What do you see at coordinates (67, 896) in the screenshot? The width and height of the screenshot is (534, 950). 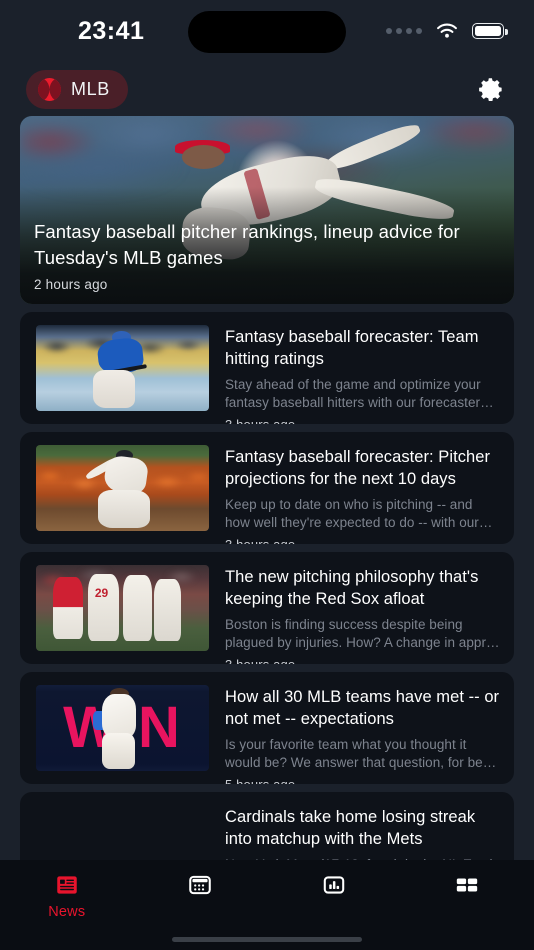 I see `tab-news: News` at bounding box center [67, 896].